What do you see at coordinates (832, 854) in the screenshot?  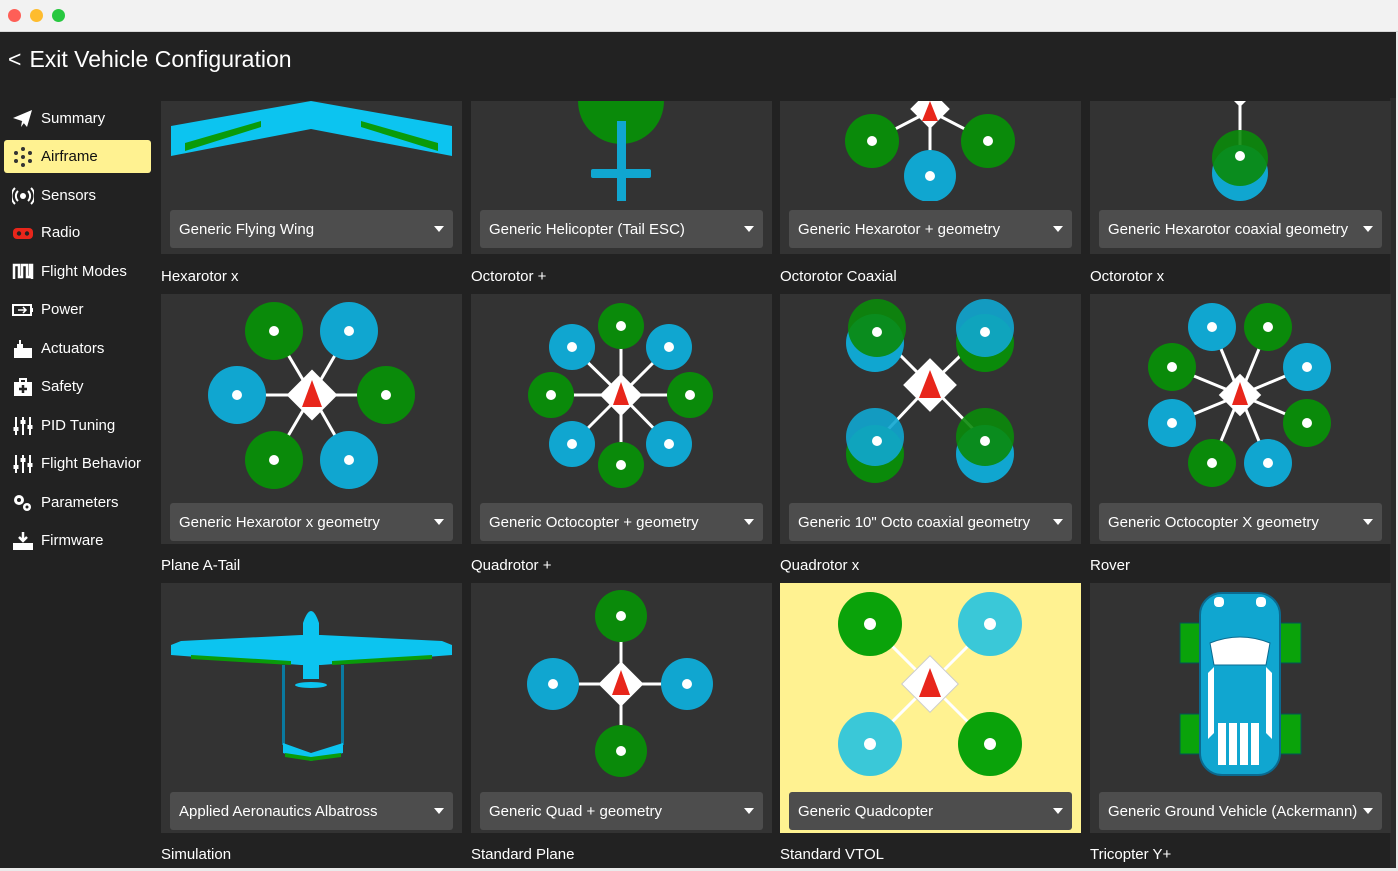 I see `group-title: Standard VTOL` at bounding box center [832, 854].